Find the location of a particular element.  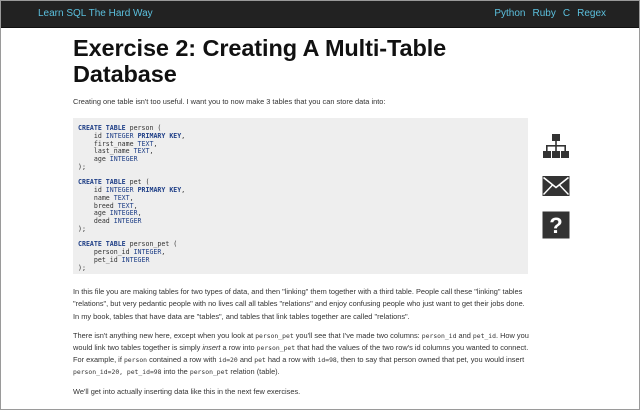

nav-links: Python Ruby C Regex is located at coordinates (550, 13).